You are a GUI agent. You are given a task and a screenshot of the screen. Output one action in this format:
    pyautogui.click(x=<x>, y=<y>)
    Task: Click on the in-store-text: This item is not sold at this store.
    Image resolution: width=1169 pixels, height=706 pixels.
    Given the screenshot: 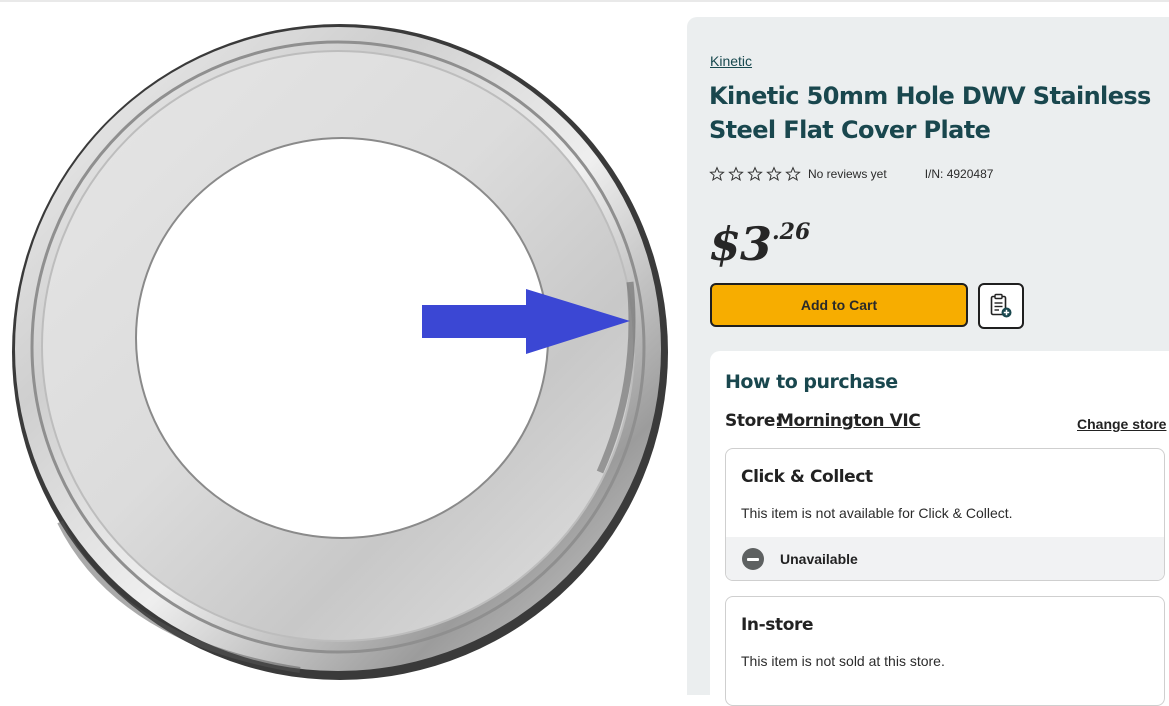 What is the action you would take?
    pyautogui.click(x=843, y=661)
    